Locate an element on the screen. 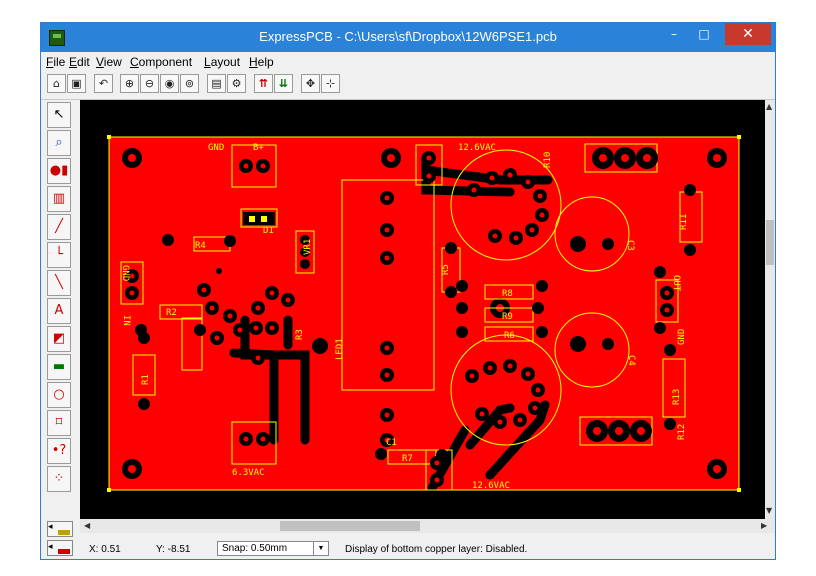 This screenshot has height=576, width=816. pcb-label: R3 is located at coordinates (300, 334).